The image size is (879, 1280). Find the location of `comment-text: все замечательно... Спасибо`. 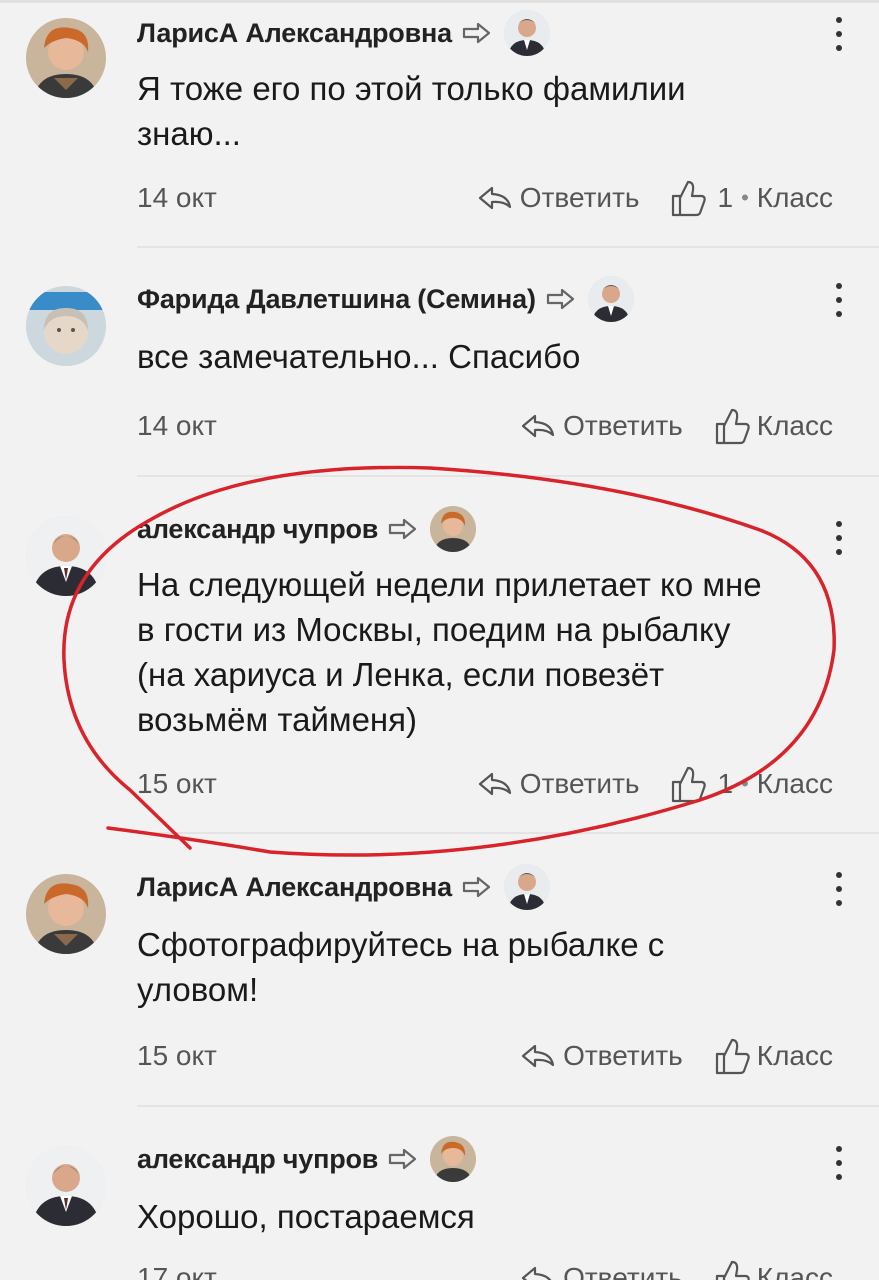

comment-text: все замечательно... Спасибо is located at coordinates (359, 356).